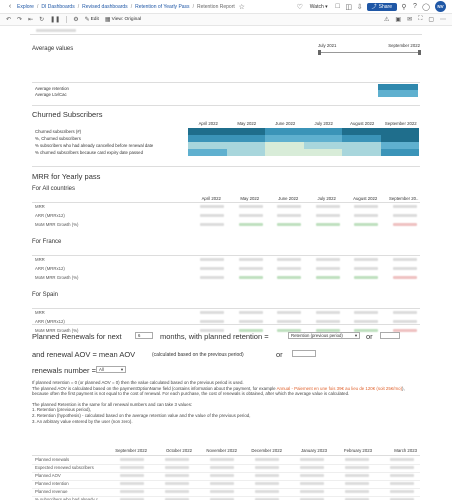  What do you see at coordinates (440, 6) in the screenshot?
I see `user-avatar: NV` at bounding box center [440, 6].